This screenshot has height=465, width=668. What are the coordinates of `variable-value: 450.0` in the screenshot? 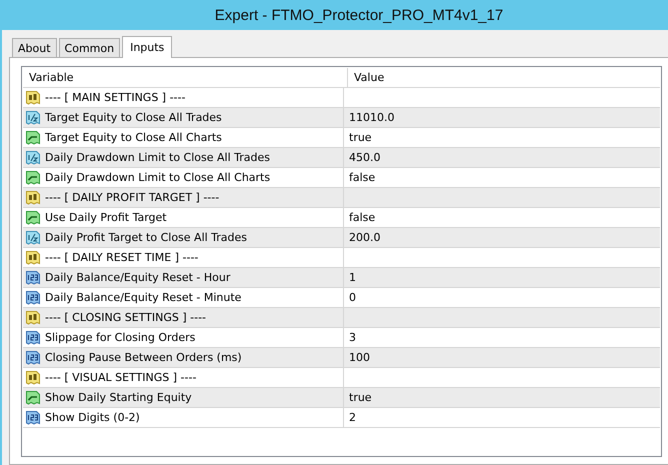 It's located at (364, 157).